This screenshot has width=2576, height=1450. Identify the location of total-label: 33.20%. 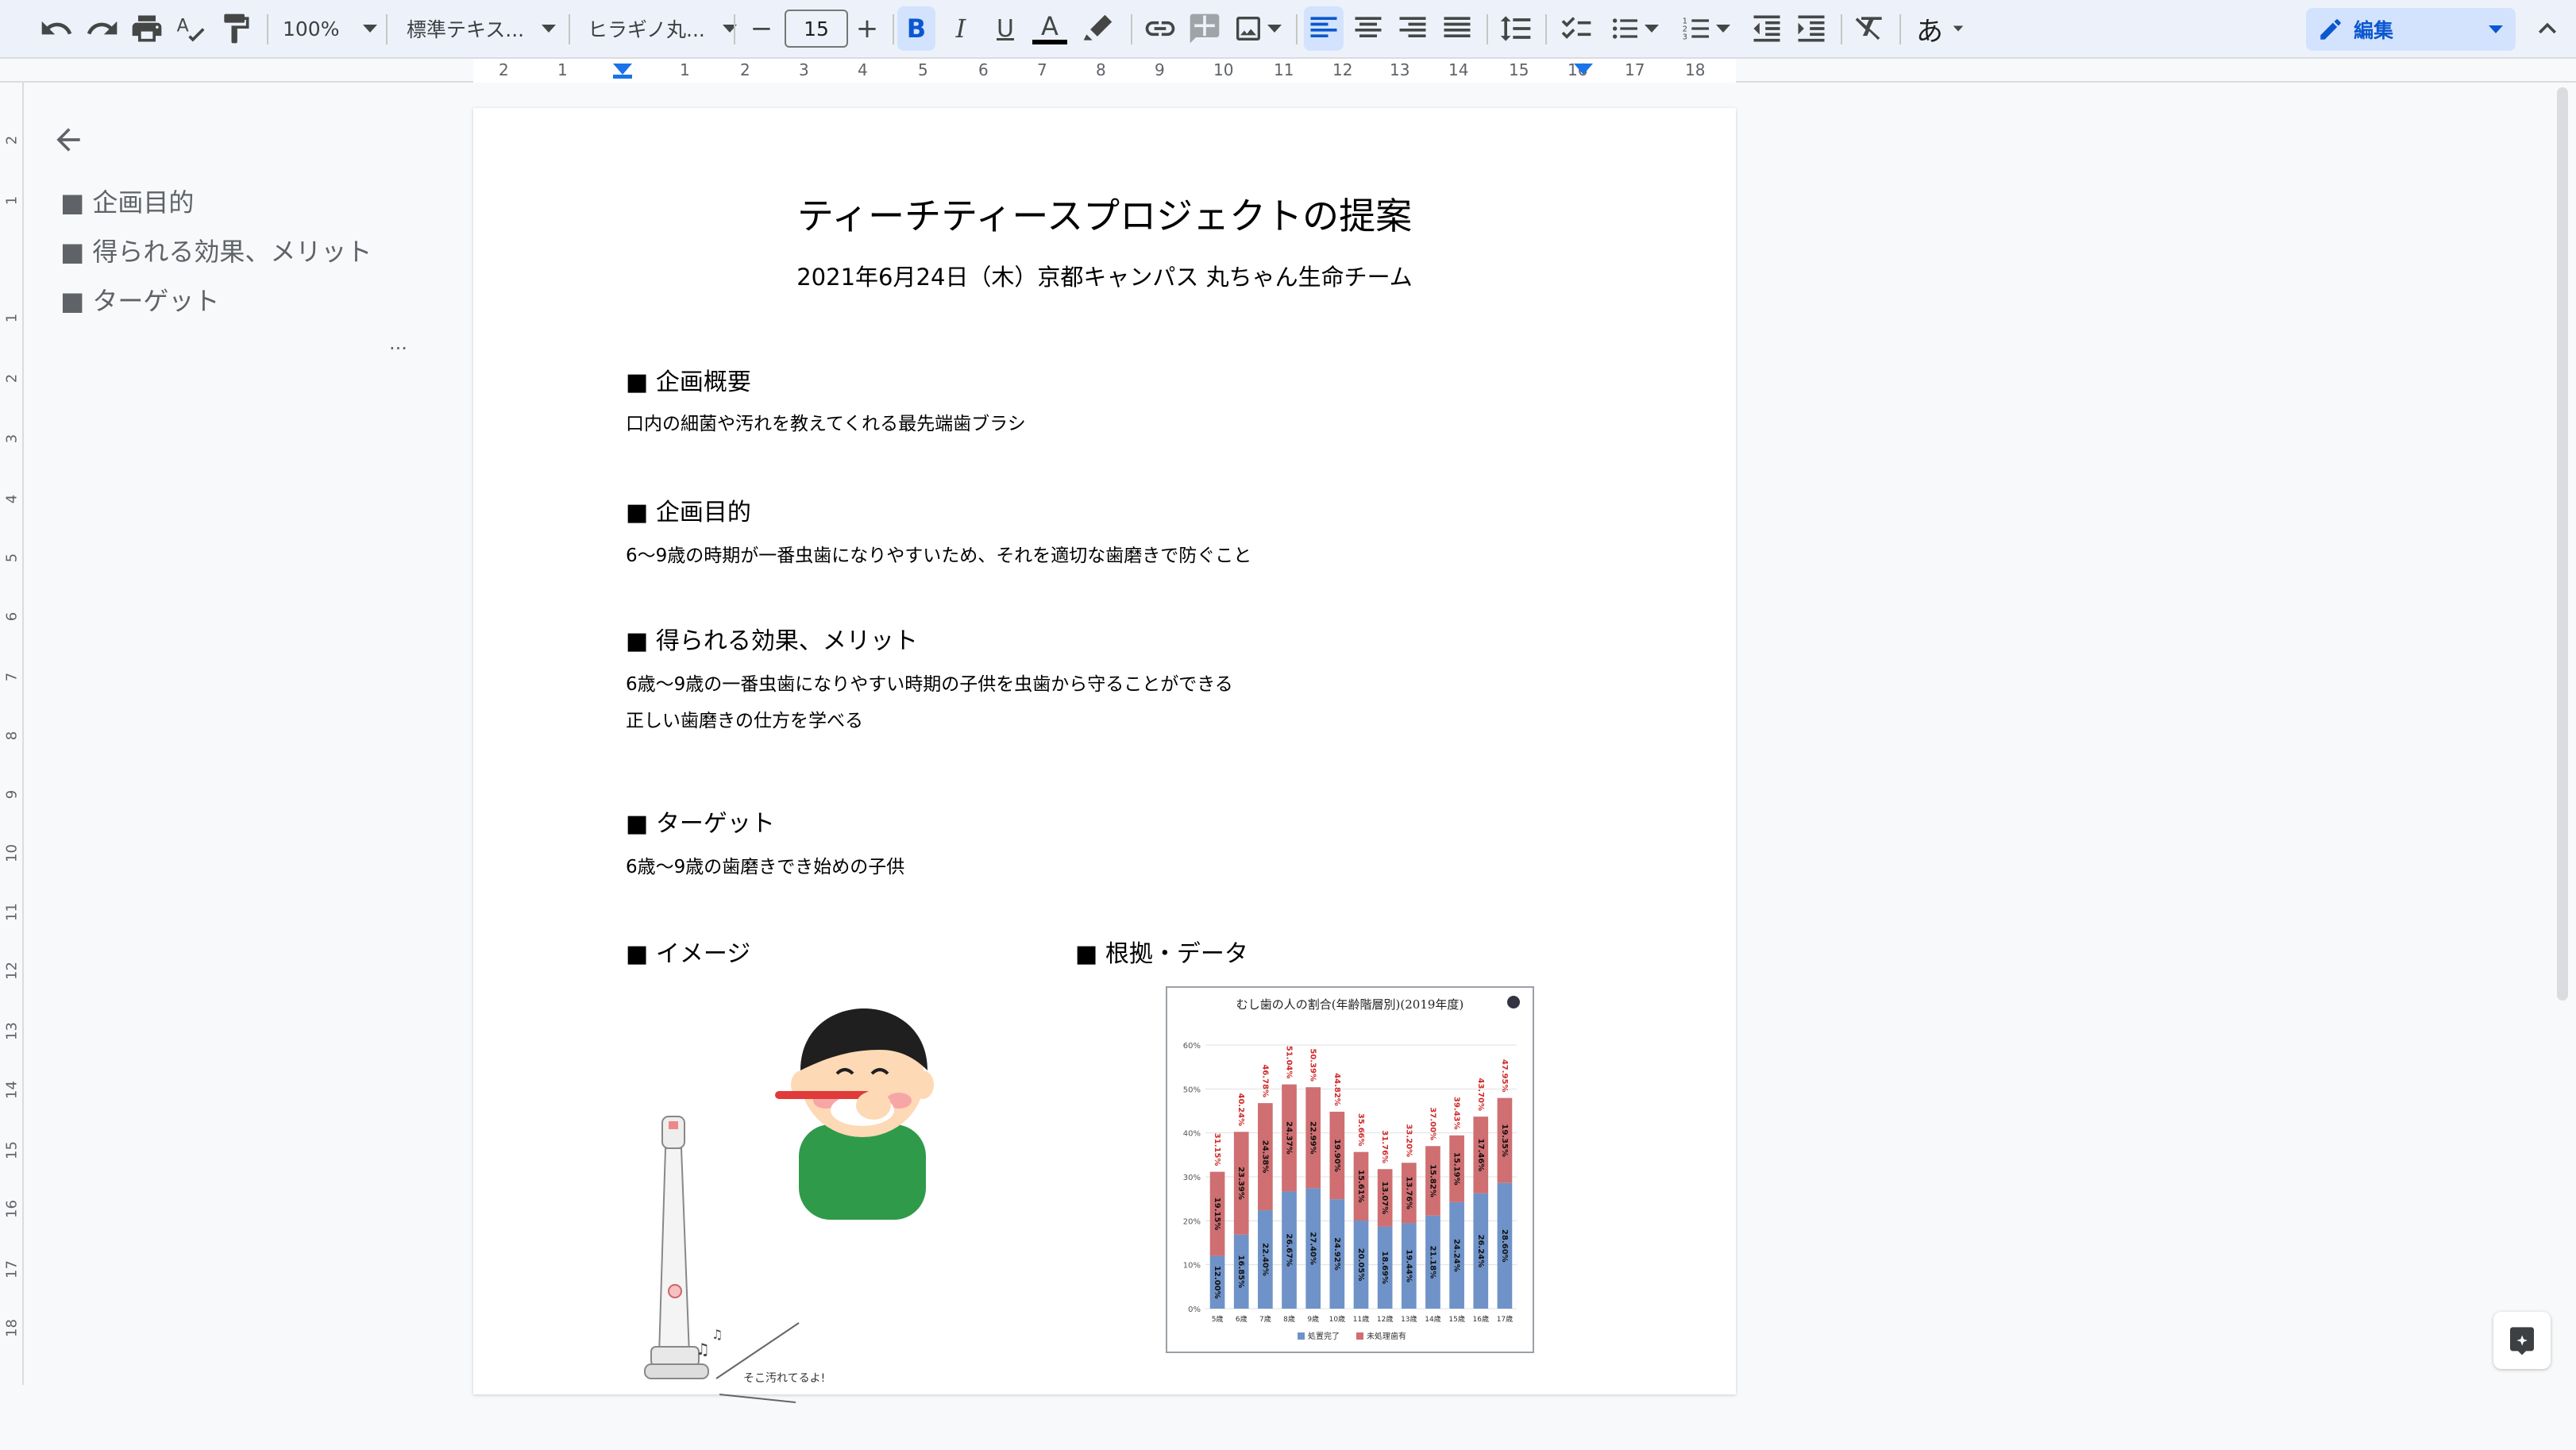
(1408, 1140).